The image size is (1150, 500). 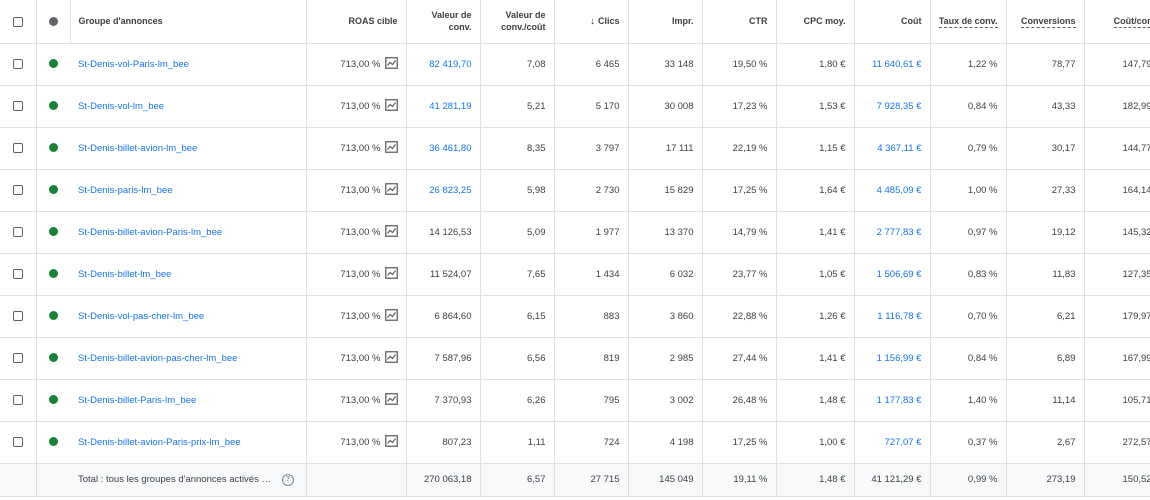 What do you see at coordinates (121, 106) in the screenshot?
I see `ad-group-link: St-Denis-vol-lm_bee` at bounding box center [121, 106].